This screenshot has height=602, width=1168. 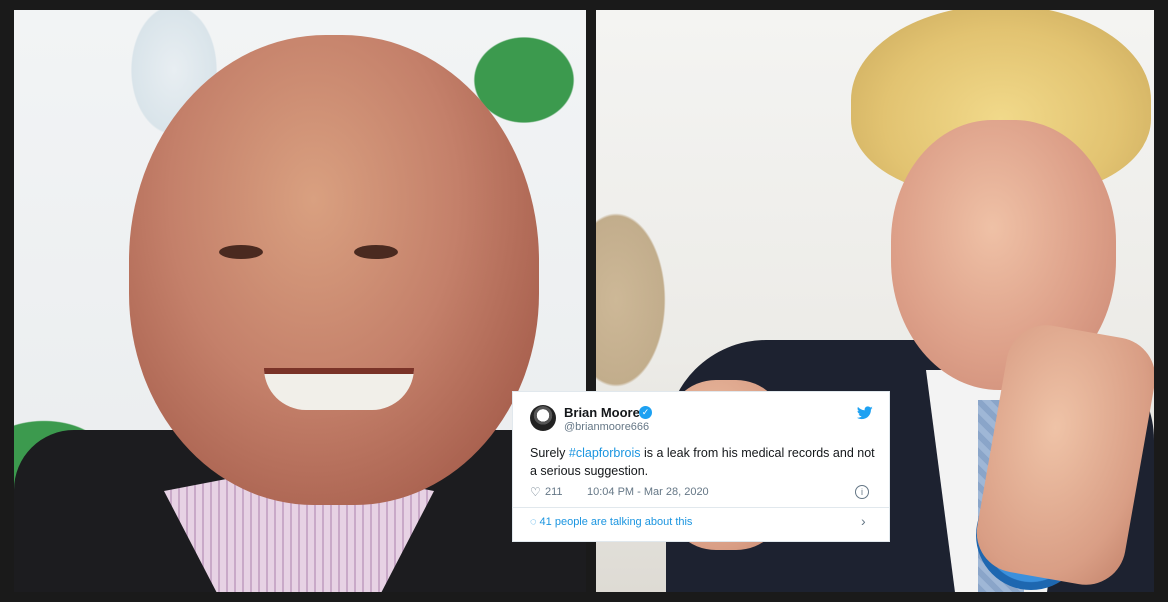 What do you see at coordinates (339, 389) in the screenshot?
I see `smile` at bounding box center [339, 389].